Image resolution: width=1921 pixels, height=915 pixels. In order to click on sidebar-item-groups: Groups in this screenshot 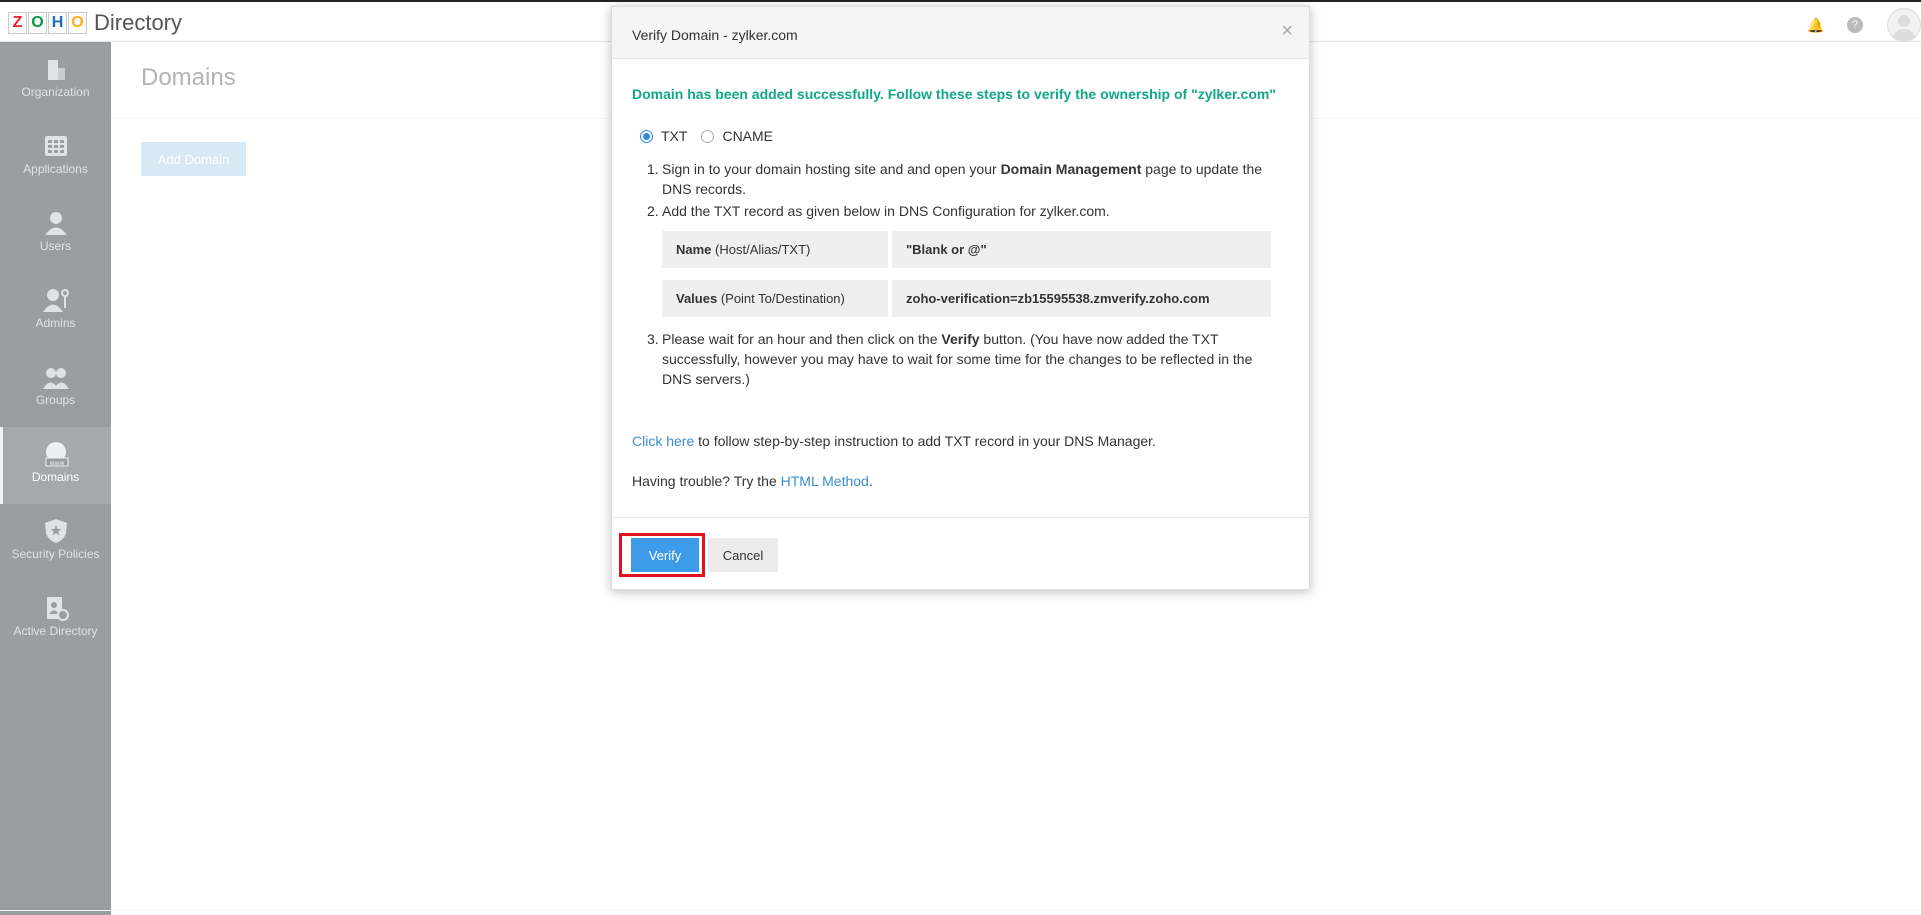, I will do `click(55, 388)`.